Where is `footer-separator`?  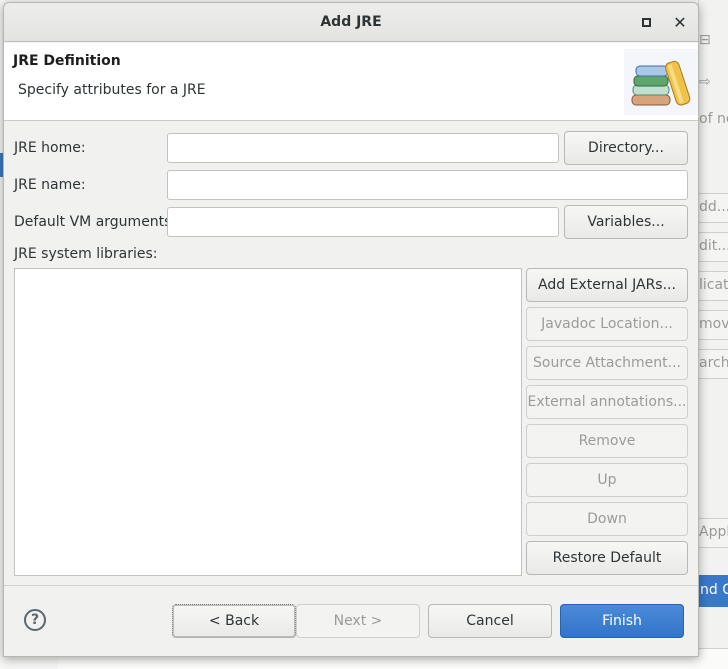 footer-separator is located at coordinates (351, 585).